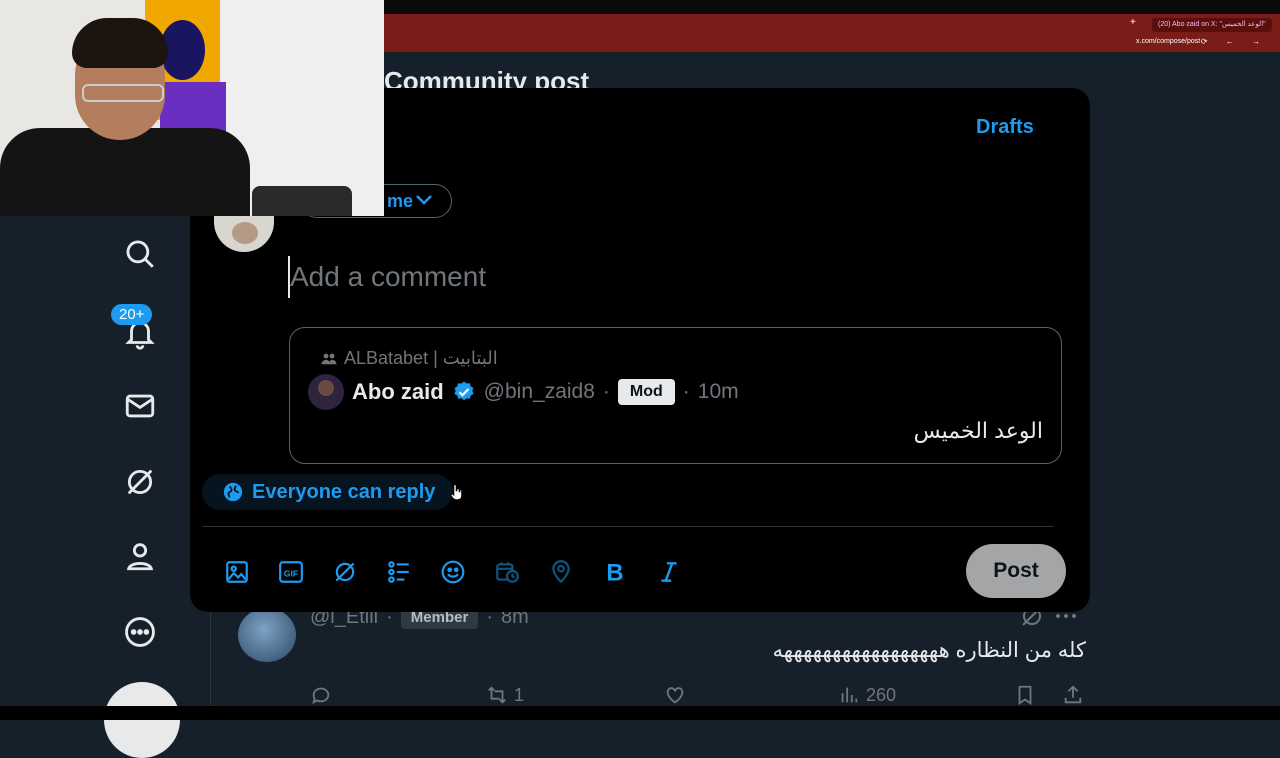 This screenshot has width=1280, height=758. Describe the element at coordinates (640, 713) in the screenshot. I see `screen-bottom-strip` at that location.